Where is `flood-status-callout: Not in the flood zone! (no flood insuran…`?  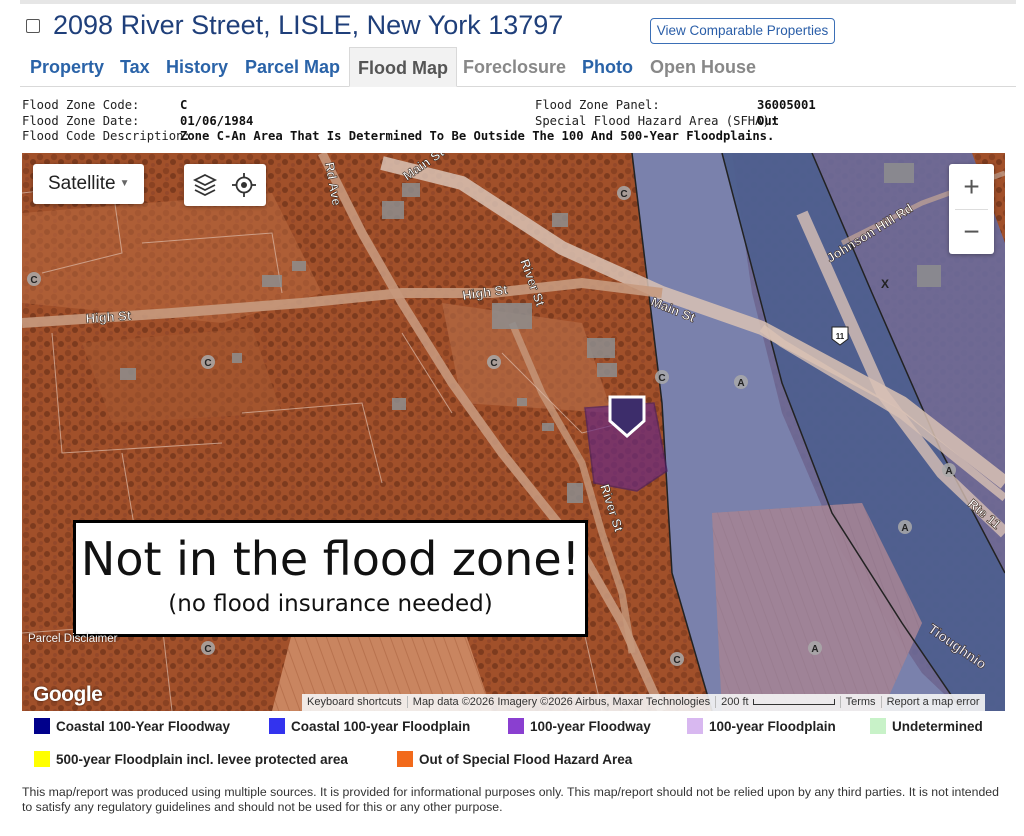 flood-status-callout: Not in the flood zone! (no flood insuran… is located at coordinates (330, 578).